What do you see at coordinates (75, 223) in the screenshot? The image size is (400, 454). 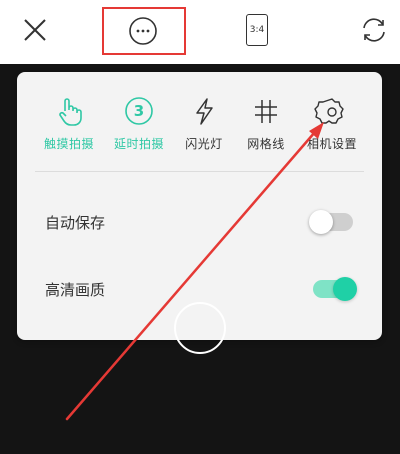 I see `auto-save-label: 自动保存` at bounding box center [75, 223].